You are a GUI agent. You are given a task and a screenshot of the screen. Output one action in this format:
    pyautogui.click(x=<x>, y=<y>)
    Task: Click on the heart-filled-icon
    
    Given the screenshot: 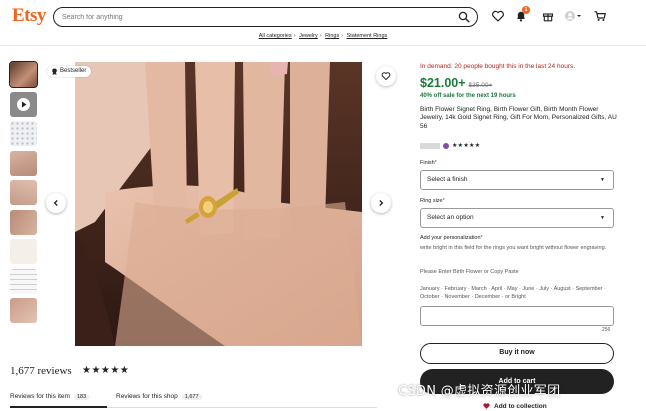 What is the action you would take?
    pyautogui.click(x=486, y=406)
    